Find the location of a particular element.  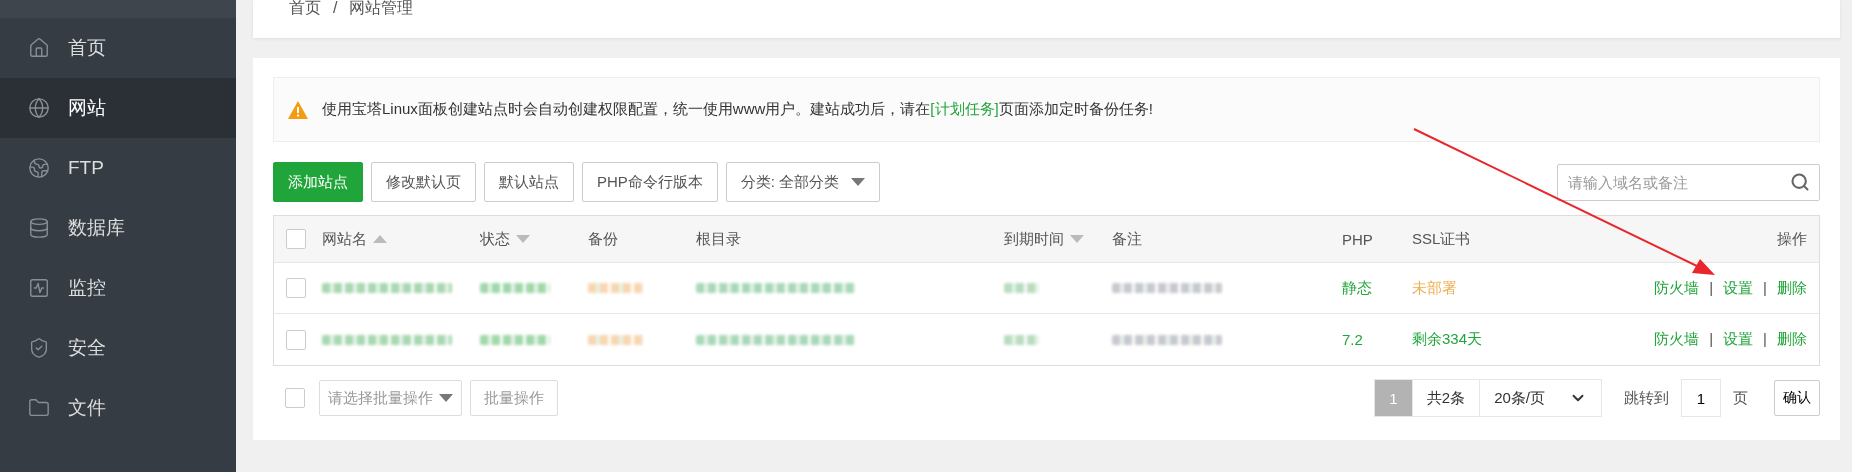

sidebar-item: 监控 is located at coordinates (118, 288).